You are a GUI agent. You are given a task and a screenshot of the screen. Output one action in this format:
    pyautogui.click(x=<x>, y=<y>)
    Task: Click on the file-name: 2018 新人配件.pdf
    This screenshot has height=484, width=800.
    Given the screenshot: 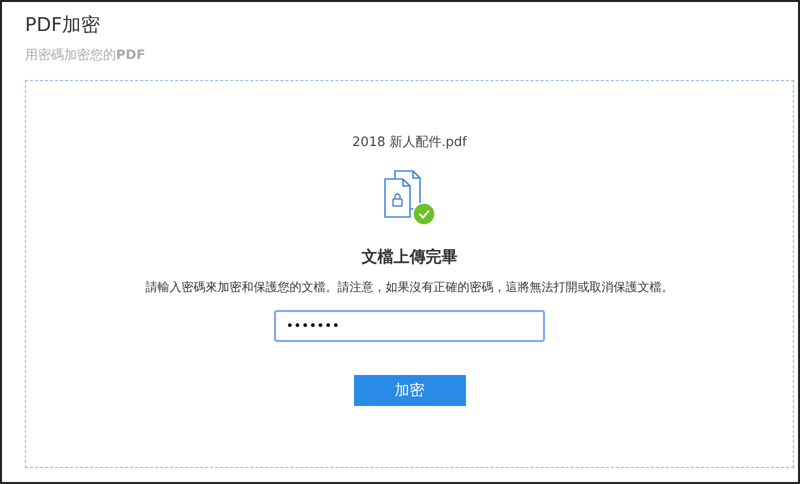 What is the action you would take?
    pyautogui.click(x=409, y=142)
    